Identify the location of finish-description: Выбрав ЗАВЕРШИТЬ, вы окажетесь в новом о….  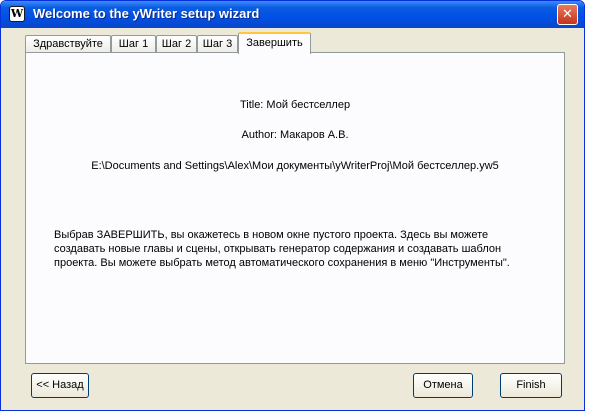
(304, 249).